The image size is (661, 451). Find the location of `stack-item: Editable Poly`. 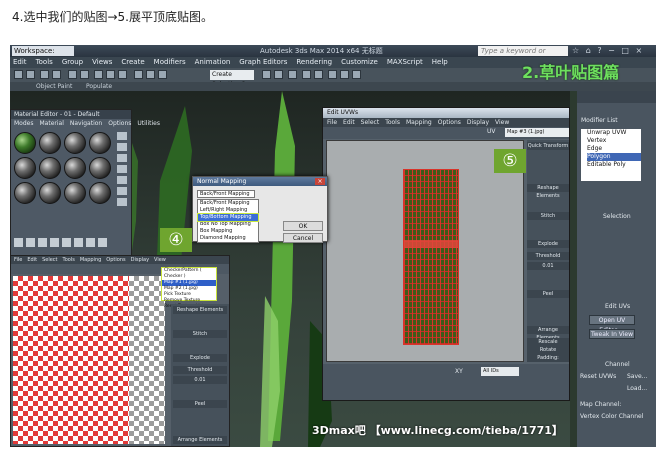

stack-item: Editable Poly is located at coordinates (614, 165).